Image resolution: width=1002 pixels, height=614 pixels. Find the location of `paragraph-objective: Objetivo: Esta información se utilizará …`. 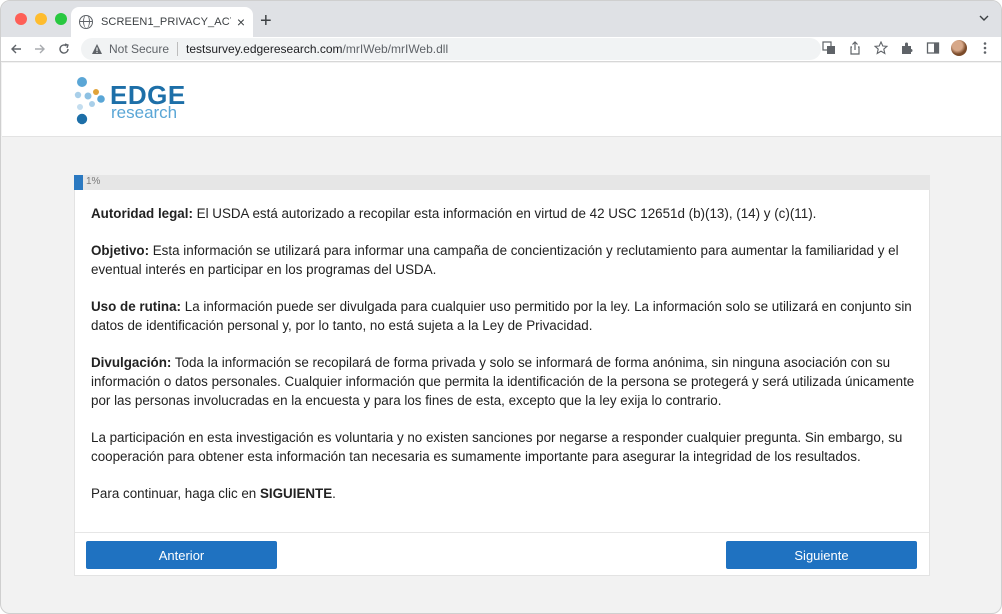

paragraph-objective: Objetivo: Esta información se utilizará … is located at coordinates (503, 260).